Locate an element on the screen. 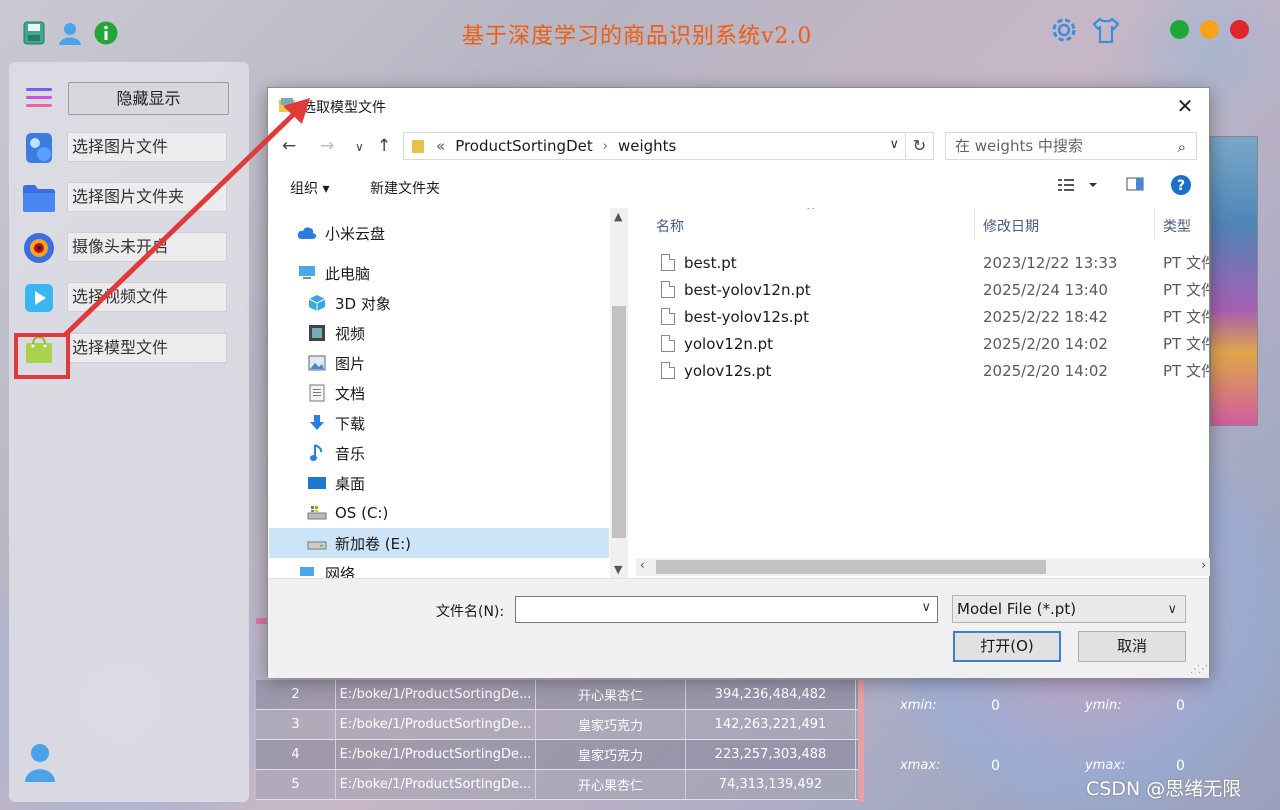 This screenshot has height=810, width=1280. nav-item-drive-e: 新加卷 (E:) is located at coordinates (439, 543).